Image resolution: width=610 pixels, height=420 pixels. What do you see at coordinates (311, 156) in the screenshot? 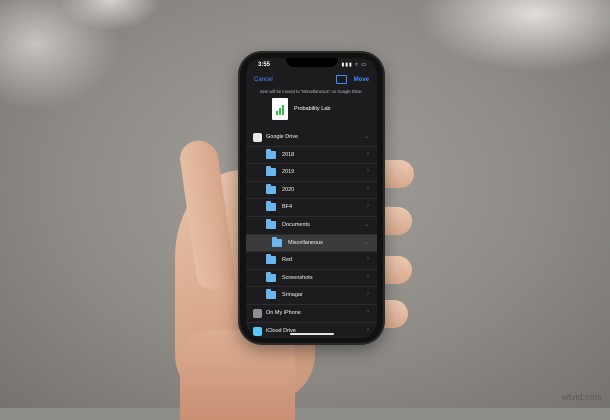
I see `folder-row: 2018 ›` at bounding box center [311, 156].